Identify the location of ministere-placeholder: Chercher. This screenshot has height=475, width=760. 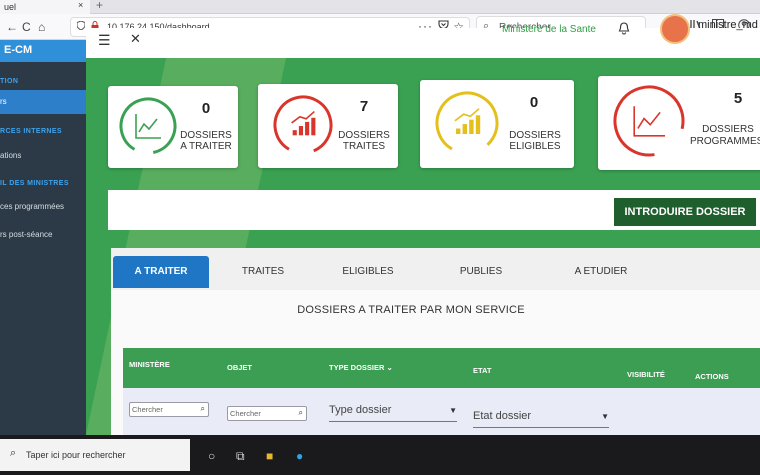
(147, 409).